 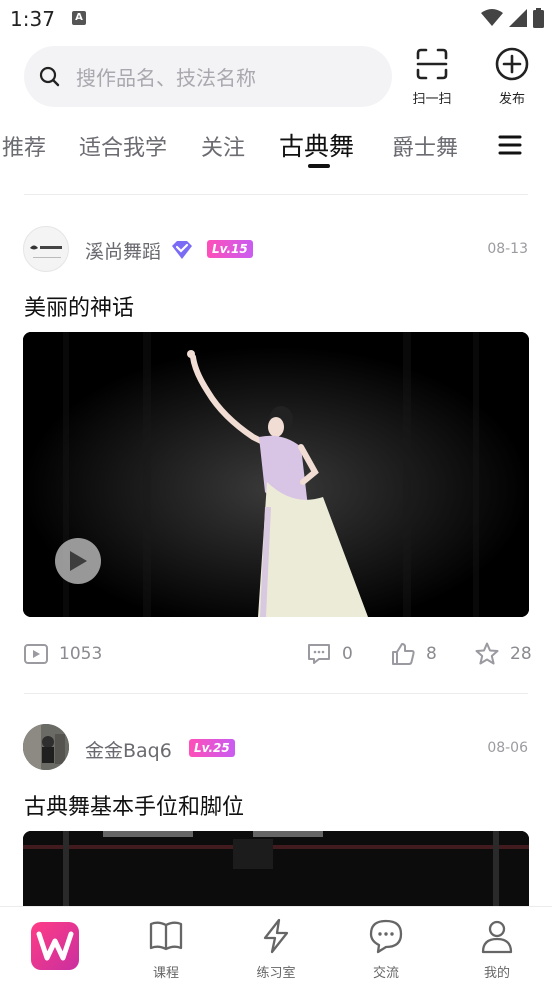 I want to click on nav-item-courses: 课程, so click(x=166, y=949).